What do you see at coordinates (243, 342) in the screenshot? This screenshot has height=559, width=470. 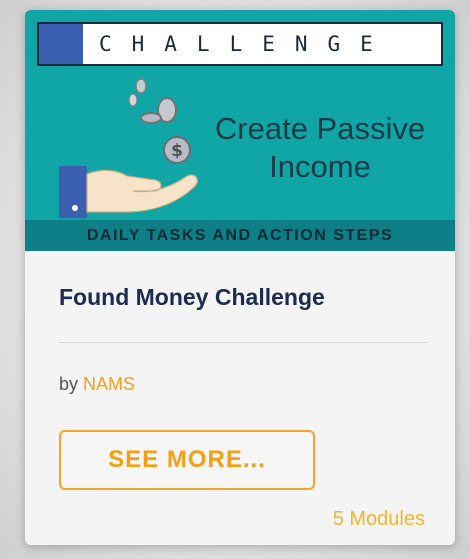 I see `divider` at bounding box center [243, 342].